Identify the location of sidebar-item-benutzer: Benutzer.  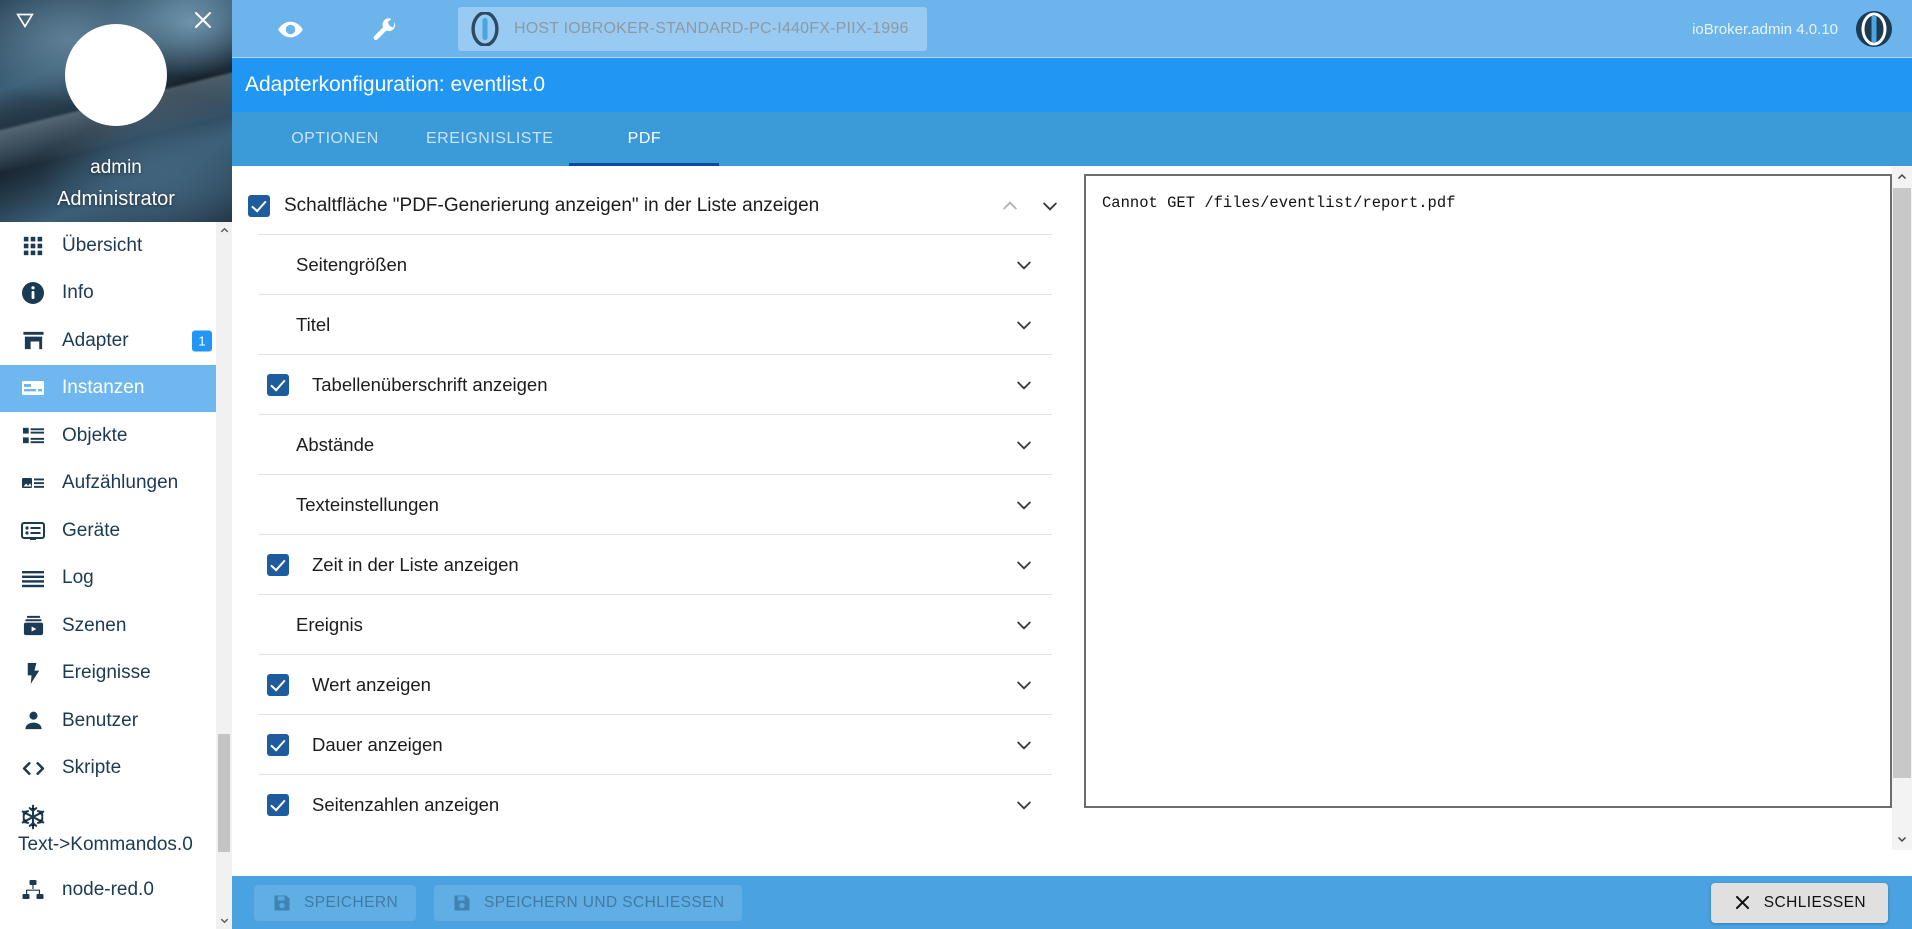
(116, 721).